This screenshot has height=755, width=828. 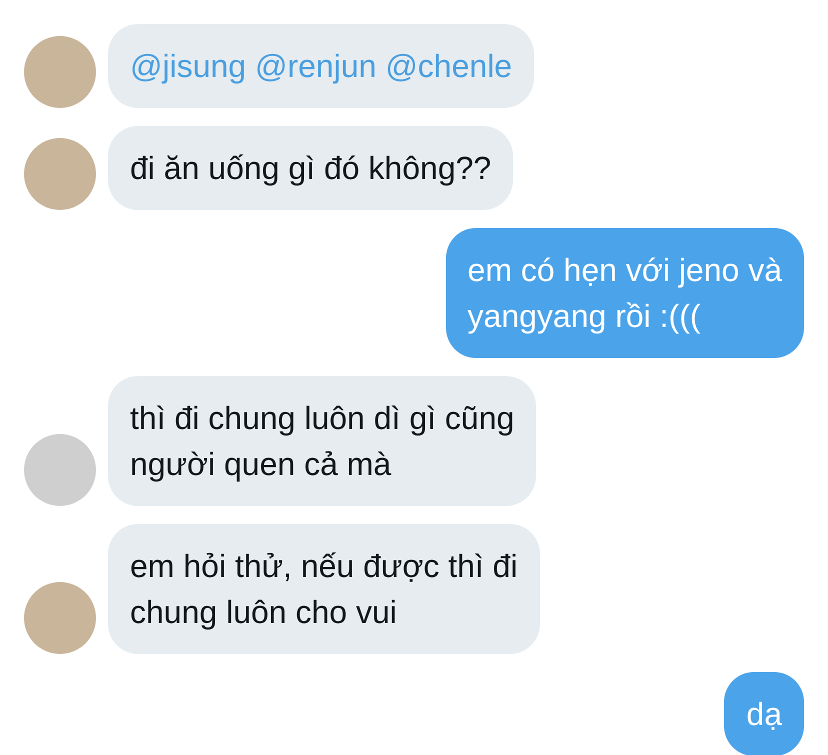 What do you see at coordinates (321, 66) in the screenshot?
I see `message-bubble: @jisung @renjun @chenle` at bounding box center [321, 66].